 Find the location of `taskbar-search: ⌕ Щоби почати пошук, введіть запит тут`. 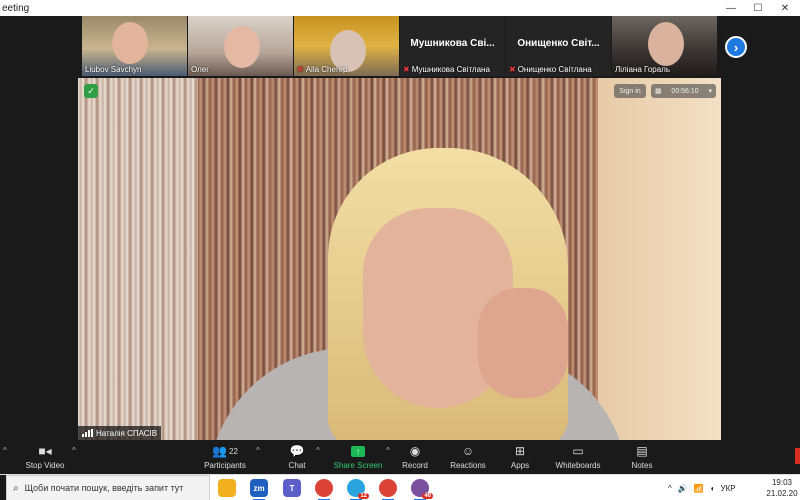

taskbar-search: ⌕ Щоби почати пошук, введіть запит тут is located at coordinates (108, 487).